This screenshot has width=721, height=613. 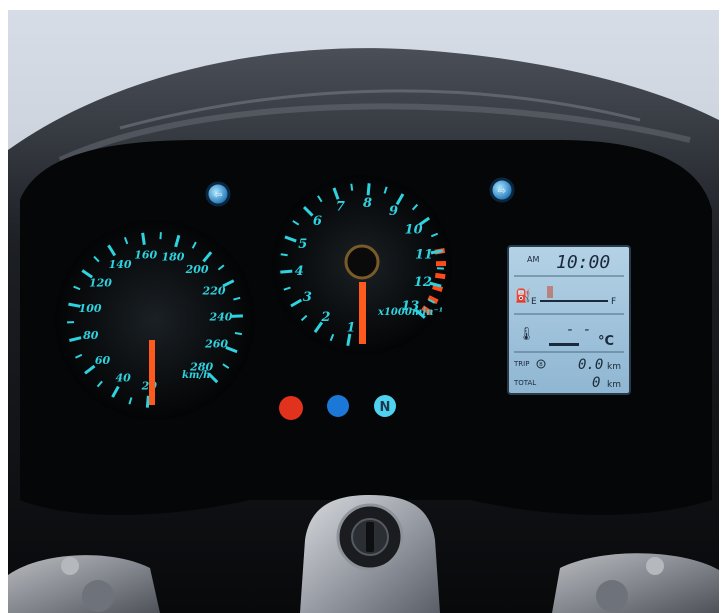 I want to click on right-arrow-icon: ⇨, so click(x=502, y=191).